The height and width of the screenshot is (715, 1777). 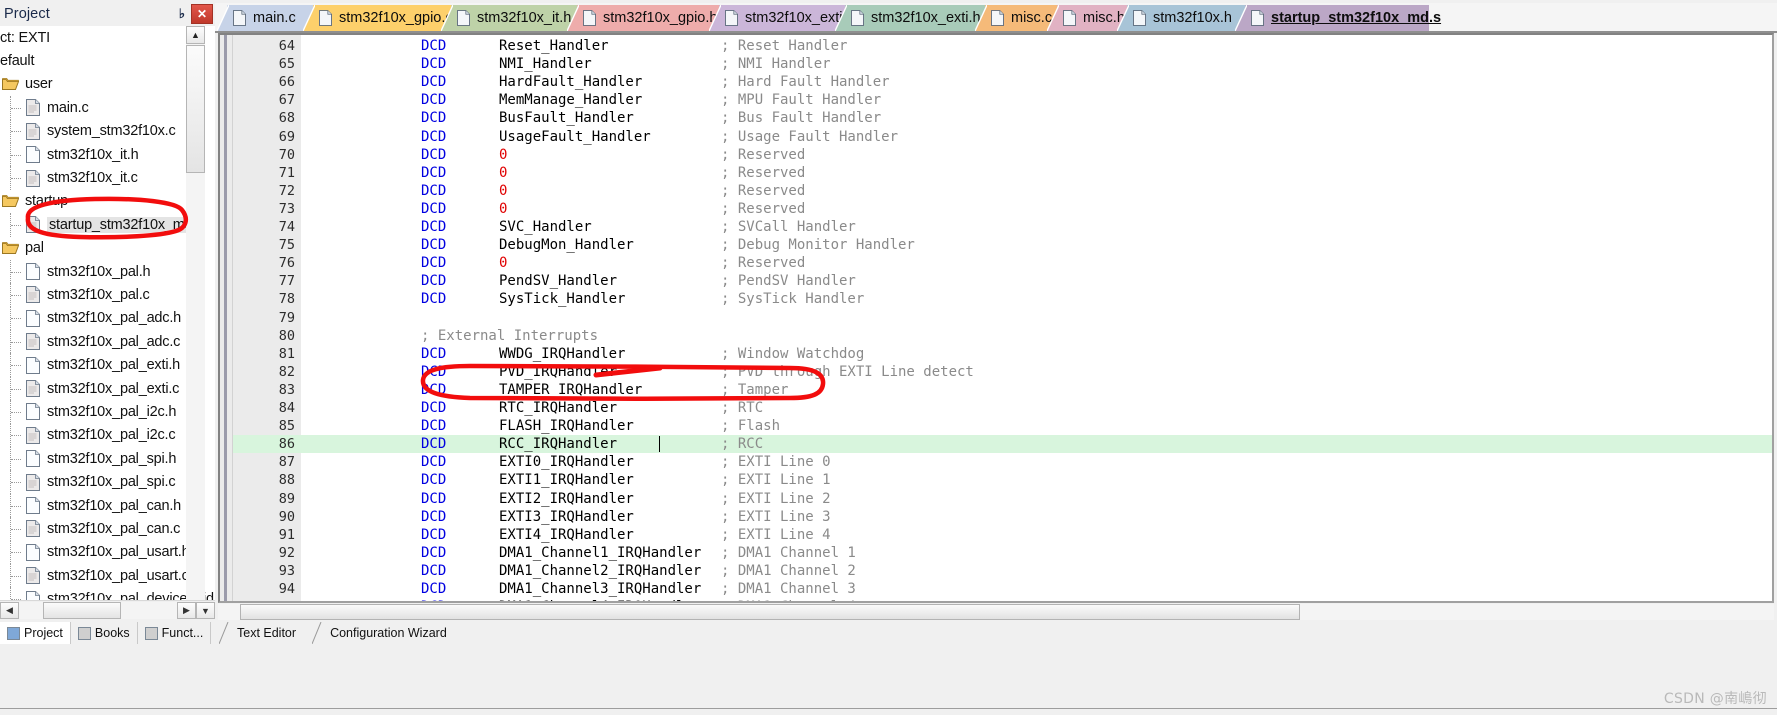 What do you see at coordinates (107, 459) in the screenshot?
I see `tree-file-item: stm32f10x_pal_spi.h` at bounding box center [107, 459].